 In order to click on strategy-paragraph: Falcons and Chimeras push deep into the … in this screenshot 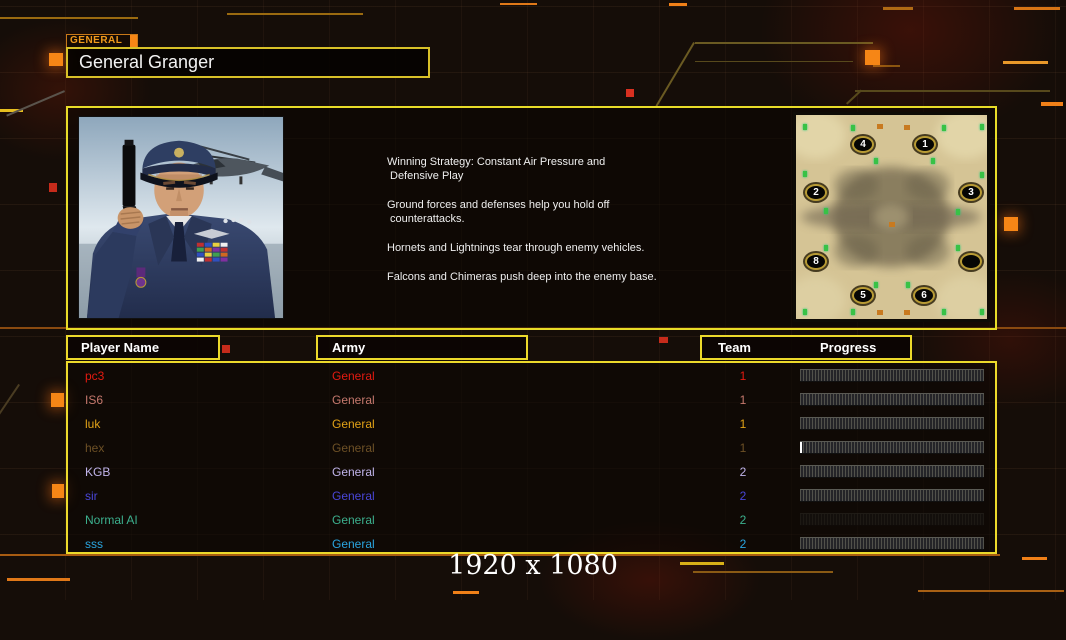, I will do `click(522, 277)`.